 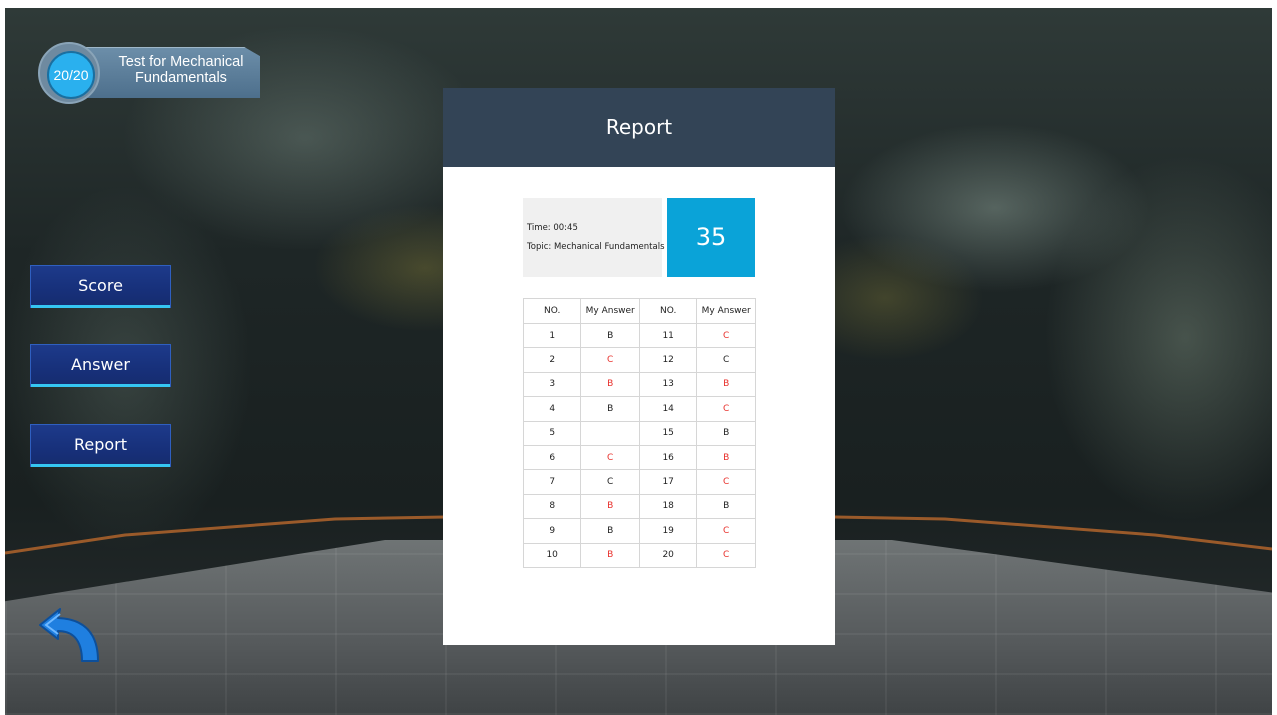 I want to click on quiz-title-badge: Test for Mechanical Fundamentals 20/20, so click(x=149, y=73).